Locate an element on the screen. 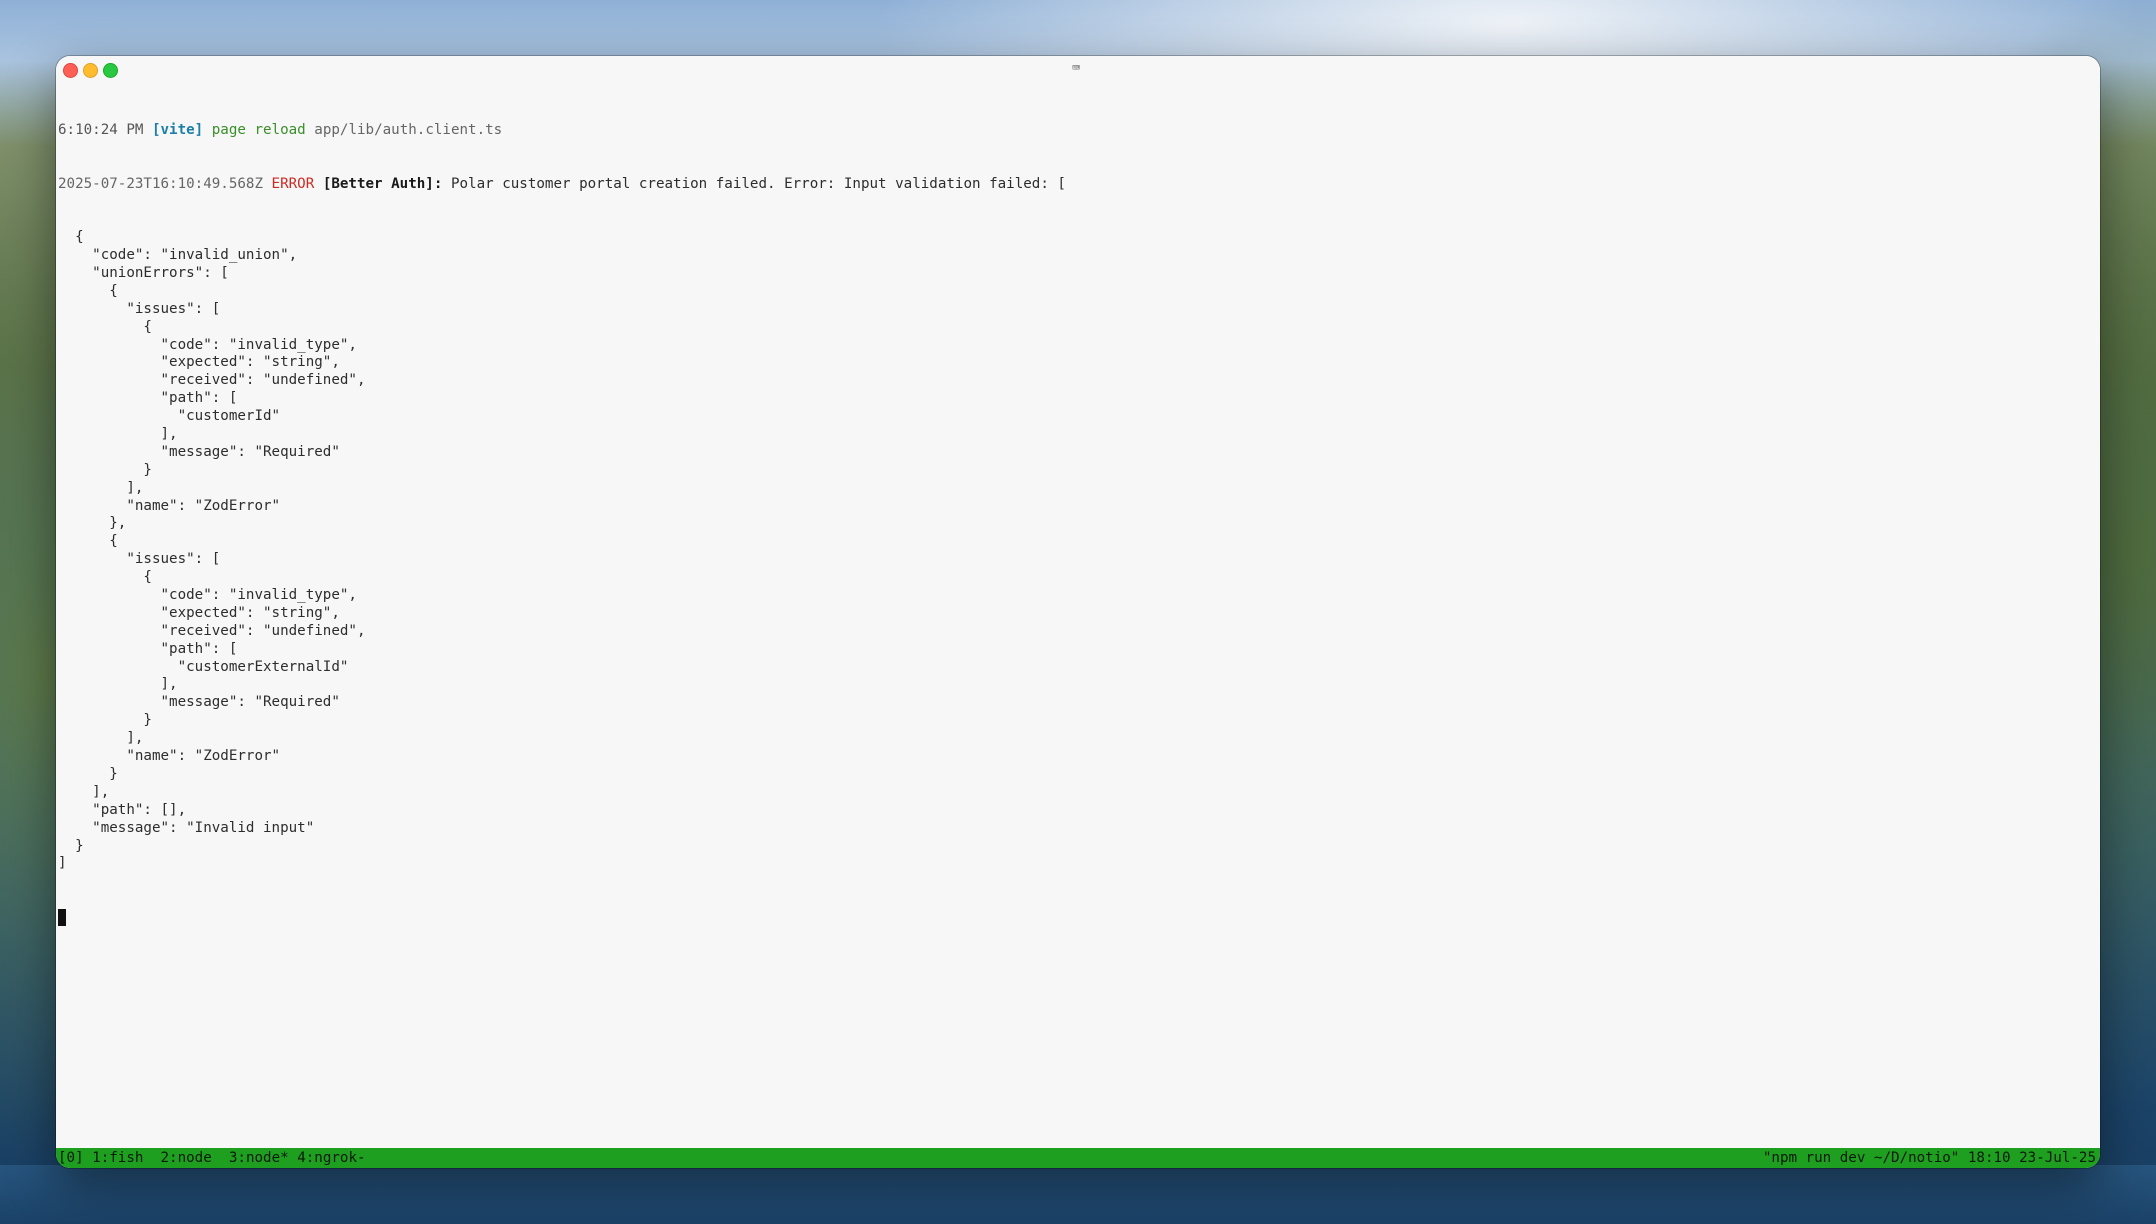  json-line: "unionErrors": [ is located at coordinates (143, 273).